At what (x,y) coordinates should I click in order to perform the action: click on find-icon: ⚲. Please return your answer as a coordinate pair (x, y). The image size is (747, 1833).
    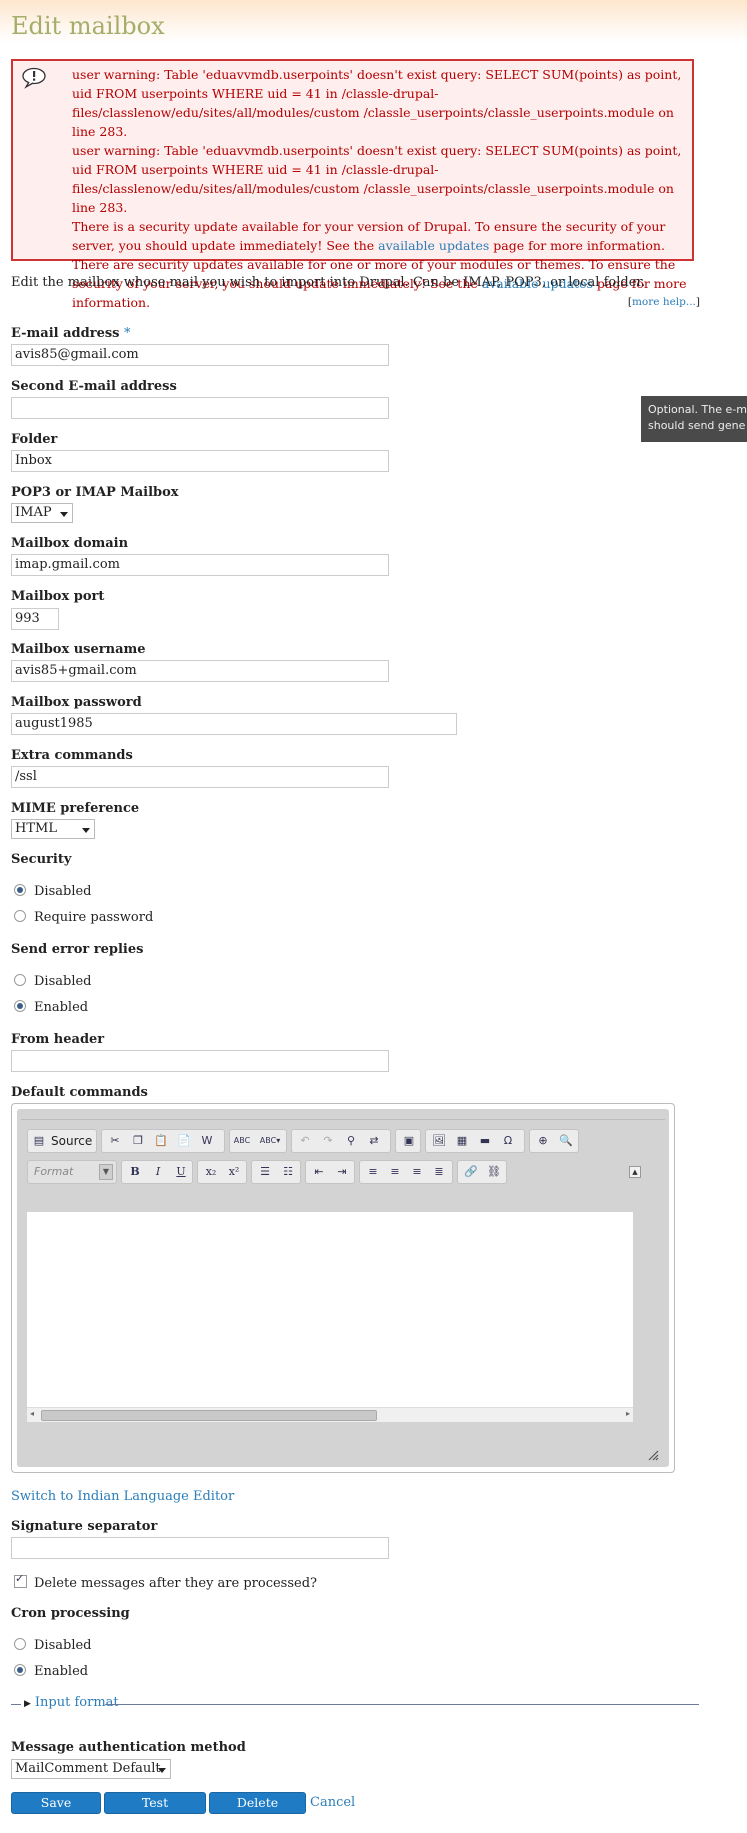
    Looking at the image, I should click on (351, 1141).